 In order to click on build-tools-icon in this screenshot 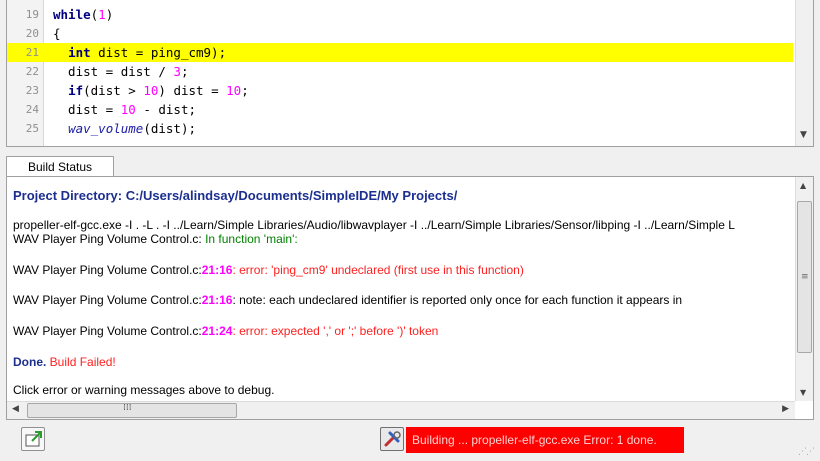, I will do `click(392, 439)`.